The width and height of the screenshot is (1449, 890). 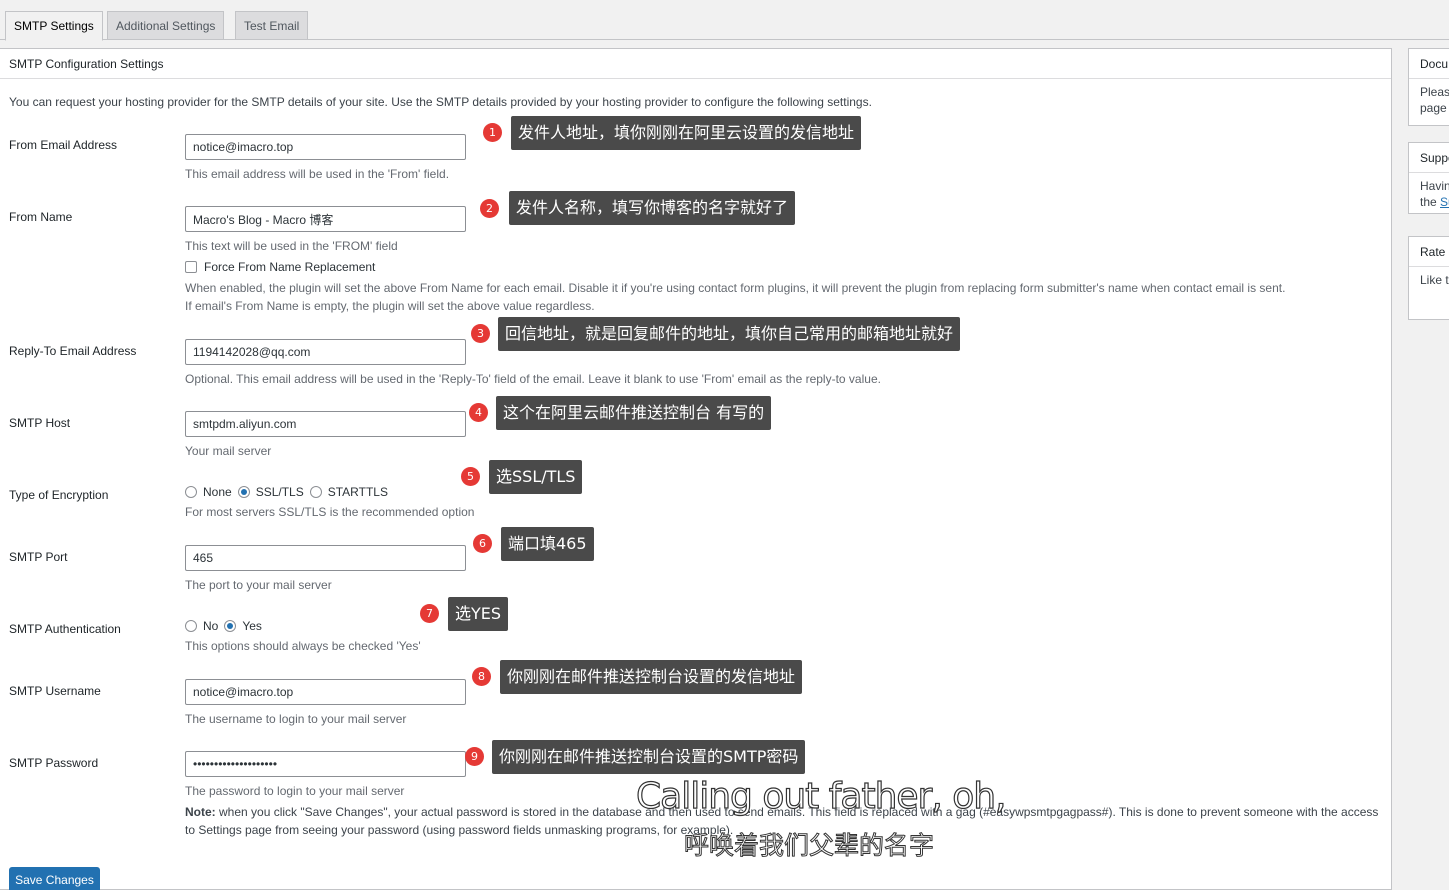 I want to click on callout-badge-5: 5, so click(x=470, y=476).